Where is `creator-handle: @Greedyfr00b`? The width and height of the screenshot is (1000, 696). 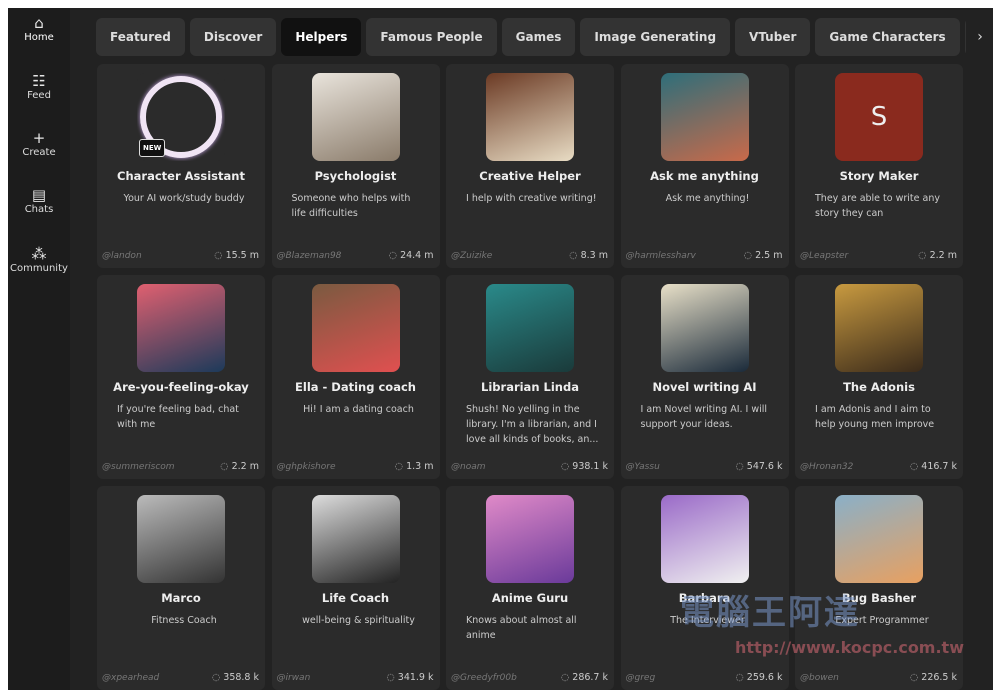 creator-handle: @Greedyfr00b is located at coordinates (484, 678).